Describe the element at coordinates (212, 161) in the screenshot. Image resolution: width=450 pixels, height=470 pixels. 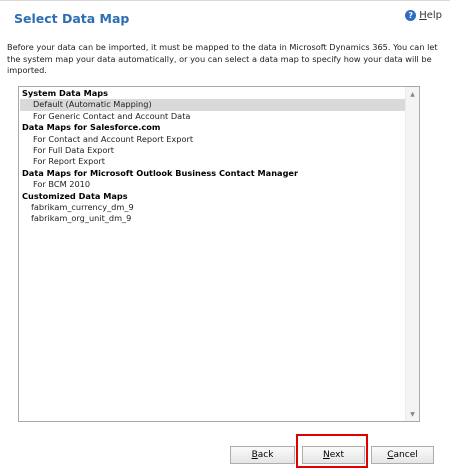
I see `list-option: For Report Export` at that location.